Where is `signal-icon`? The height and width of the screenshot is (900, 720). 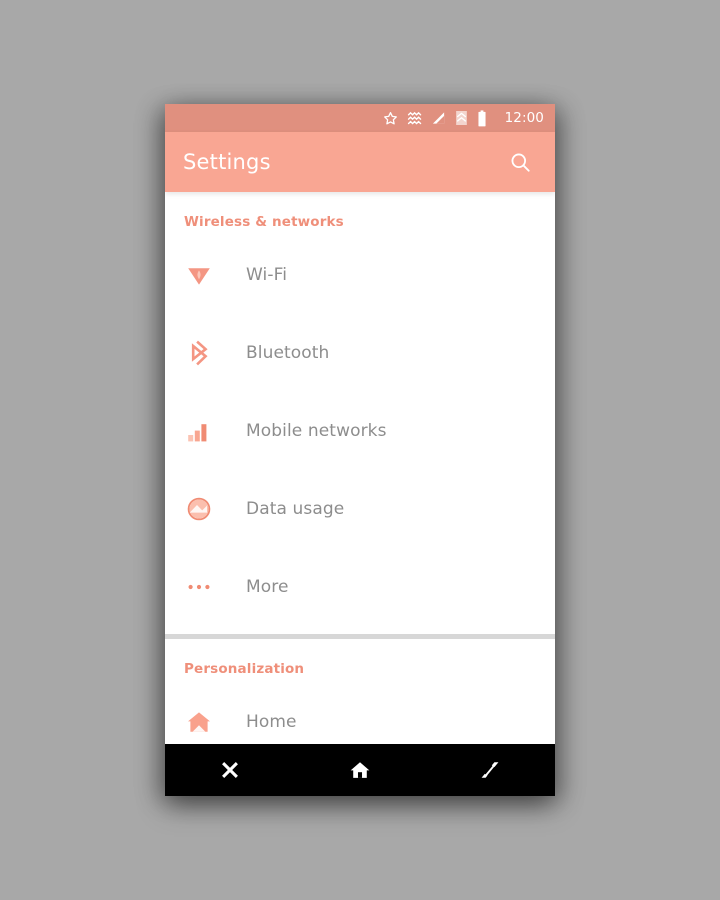
signal-icon is located at coordinates (438, 118).